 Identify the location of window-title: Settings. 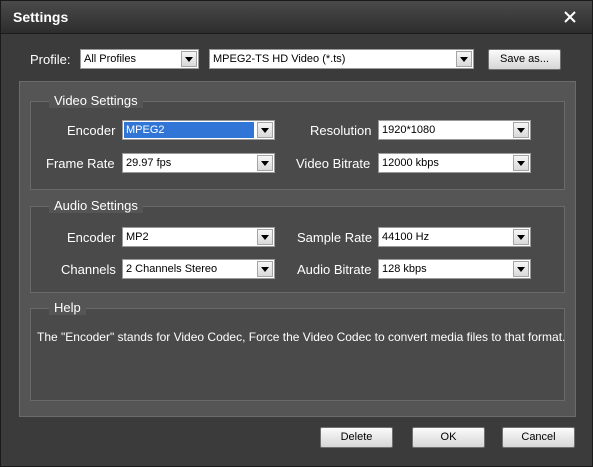
(41, 17).